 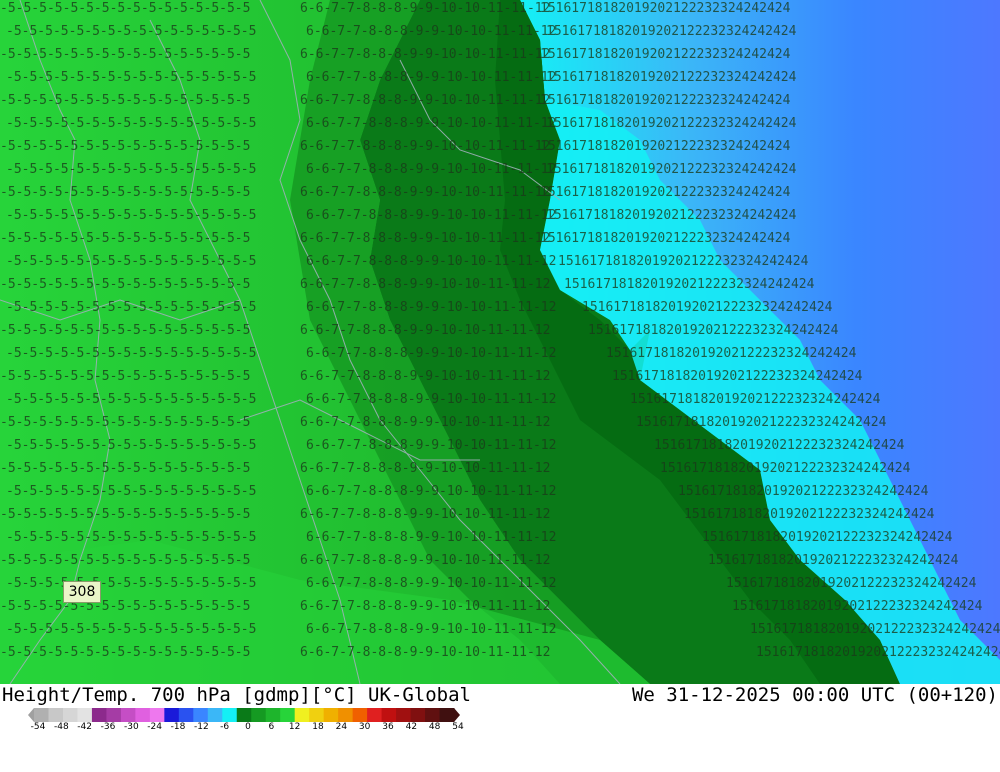 I want to click on scale-tick-label: -42, so click(x=85, y=727).